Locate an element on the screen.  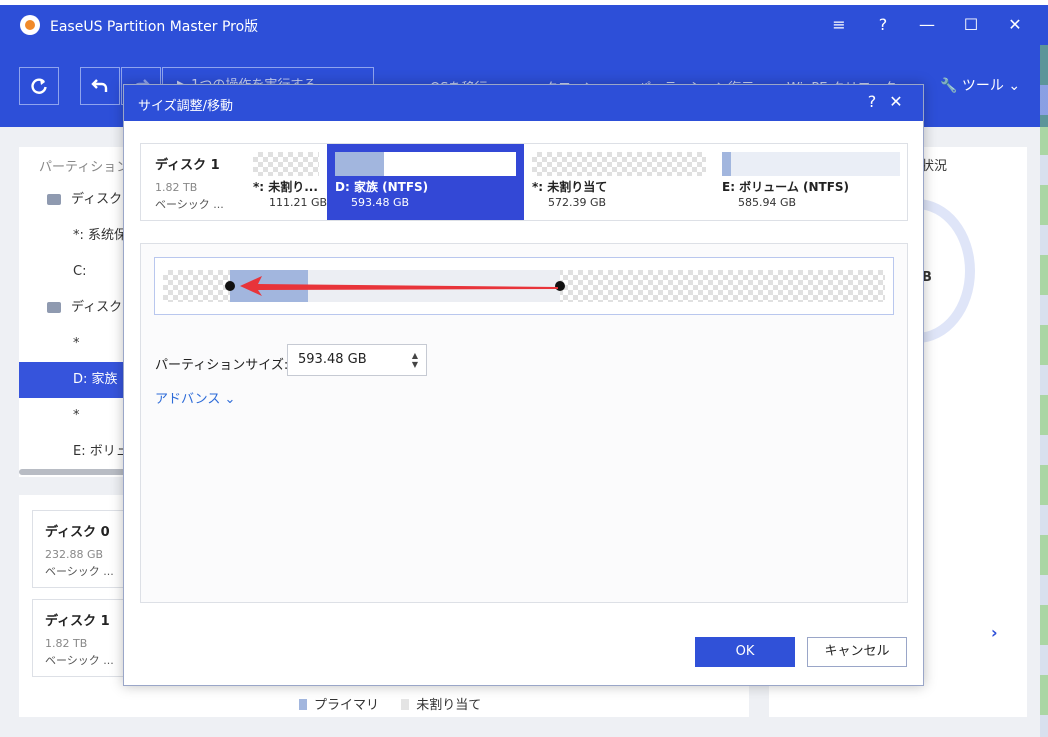
horizontal-scrollbar is located at coordinates (74, 472).